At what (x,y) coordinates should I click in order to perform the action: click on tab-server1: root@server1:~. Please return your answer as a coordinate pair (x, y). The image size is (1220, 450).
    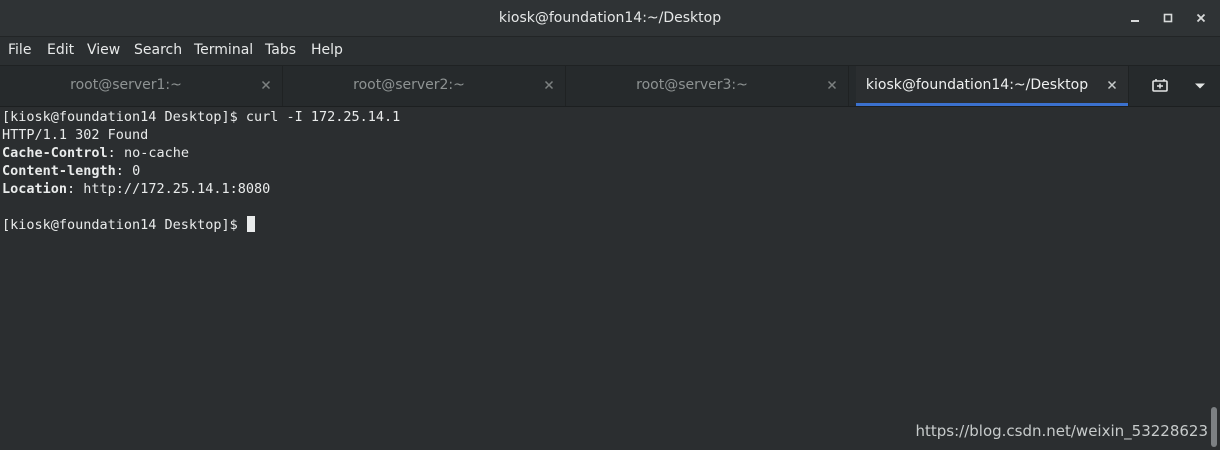
    Looking at the image, I should click on (141, 86).